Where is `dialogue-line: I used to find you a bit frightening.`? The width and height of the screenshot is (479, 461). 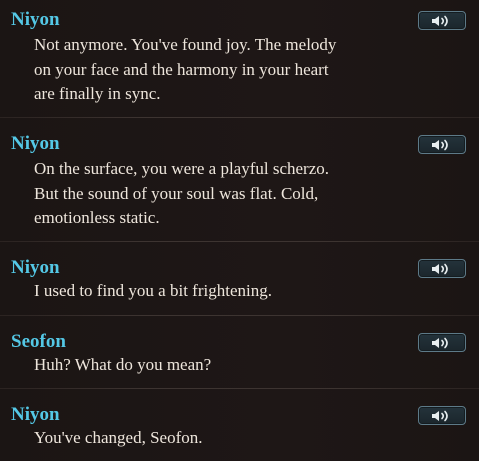 dialogue-line: I used to find you a bit frightening. is located at coordinates (153, 290).